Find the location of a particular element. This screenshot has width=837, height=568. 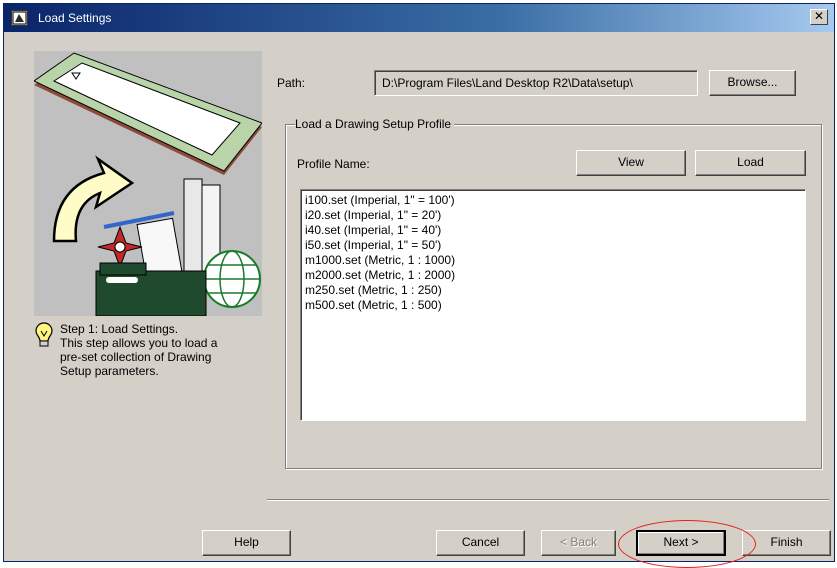

groupbox-title: Load a Drawing Setup Profile is located at coordinates (375, 124).